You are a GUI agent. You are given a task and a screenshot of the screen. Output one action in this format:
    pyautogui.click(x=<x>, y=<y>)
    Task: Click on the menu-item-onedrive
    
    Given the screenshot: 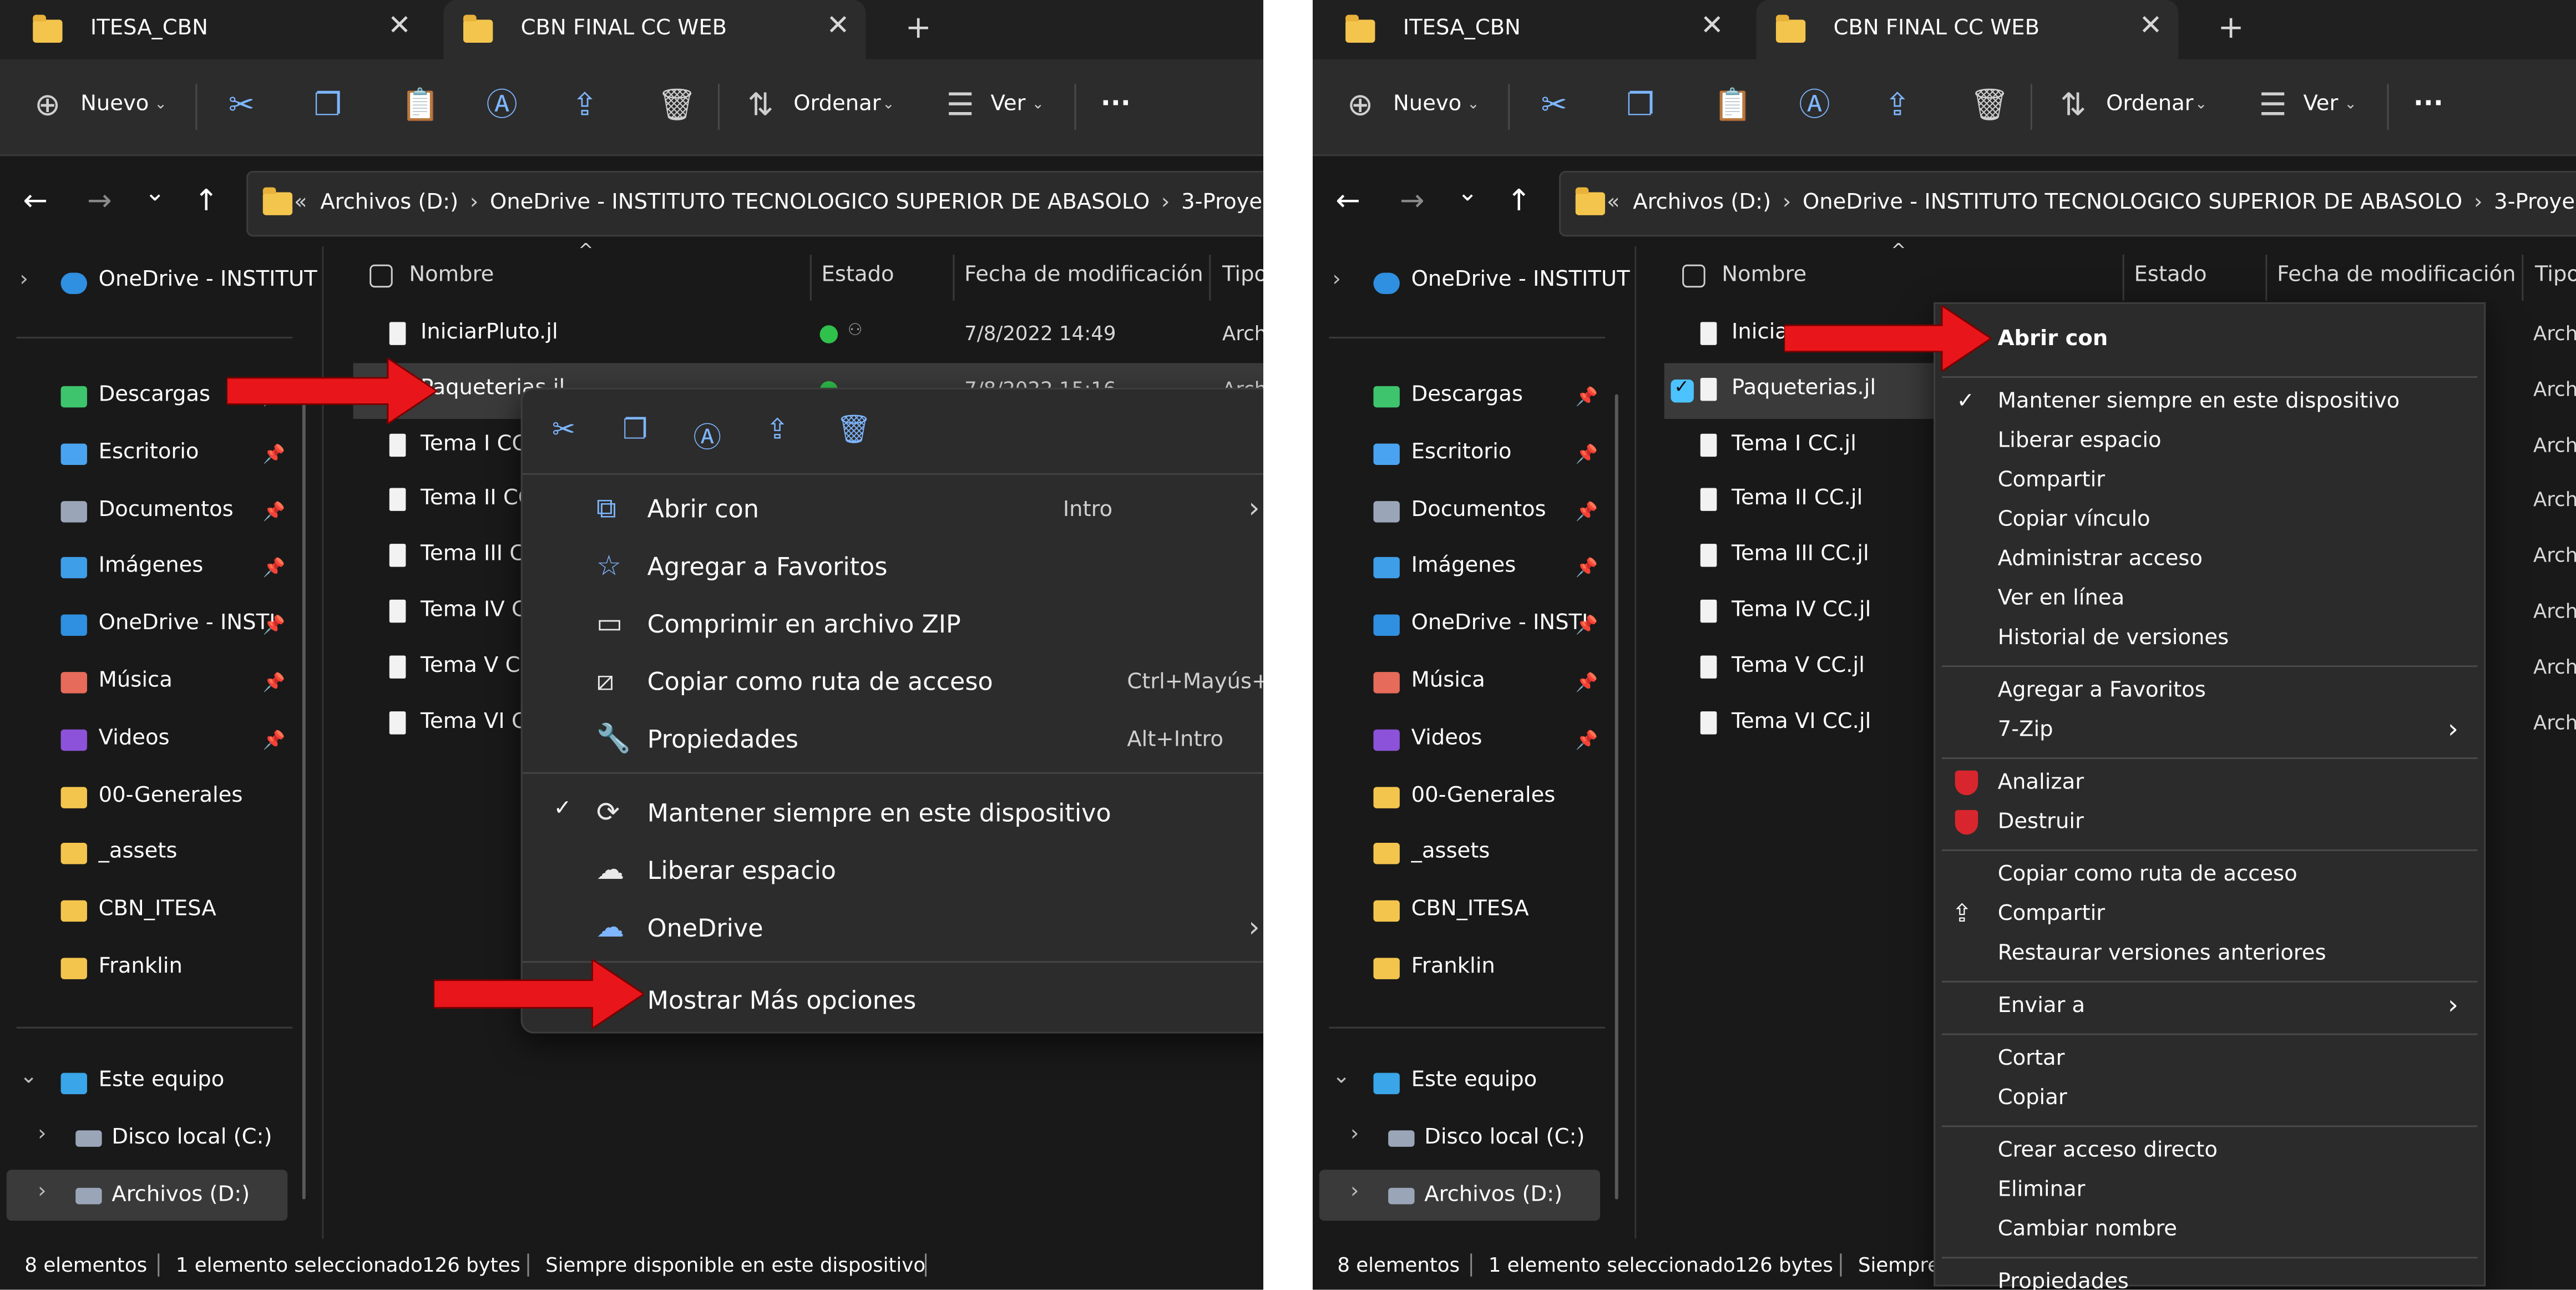 What is the action you would take?
    pyautogui.click(x=897, y=932)
    